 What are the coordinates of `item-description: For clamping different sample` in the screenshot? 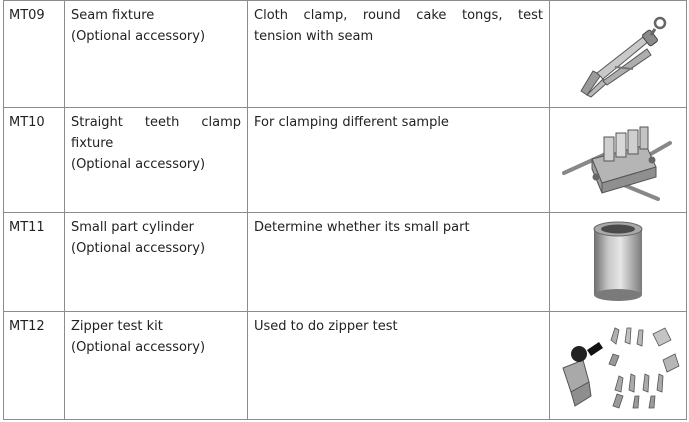 It's located at (351, 122).